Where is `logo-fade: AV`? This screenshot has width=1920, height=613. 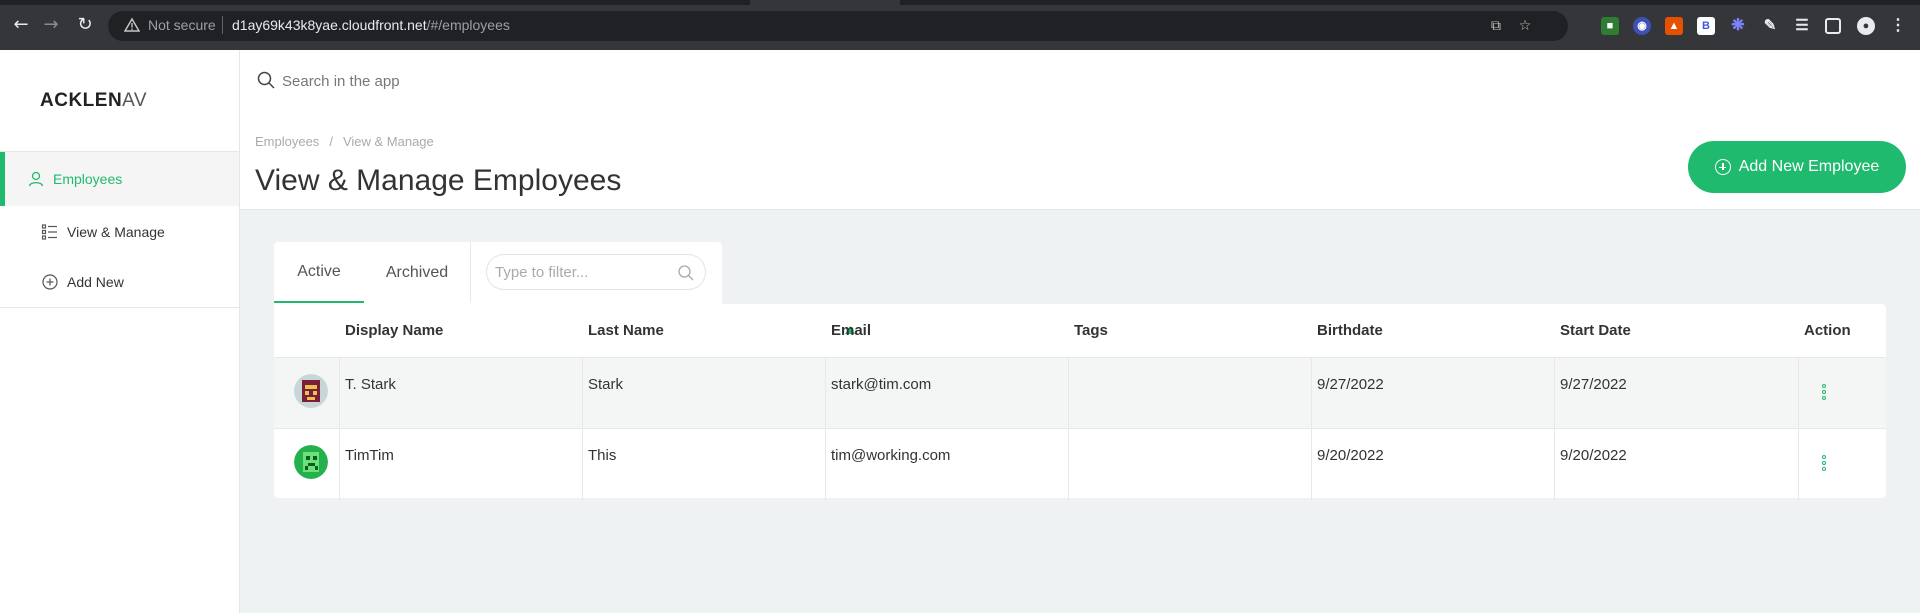
logo-fade: AV is located at coordinates (135, 100).